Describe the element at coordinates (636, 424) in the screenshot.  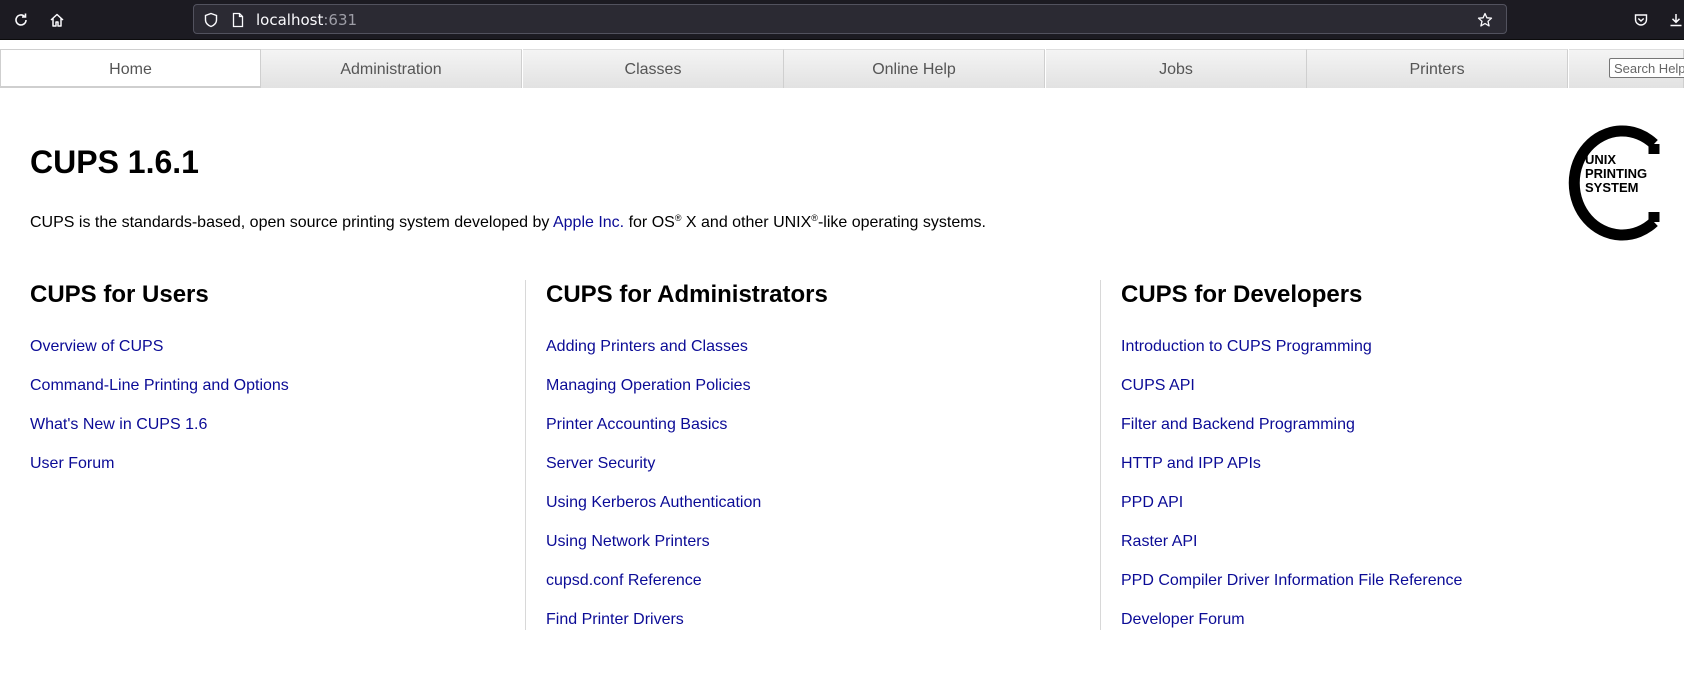
I see `accounting-basics-link: Printer Accounting Basics` at that location.